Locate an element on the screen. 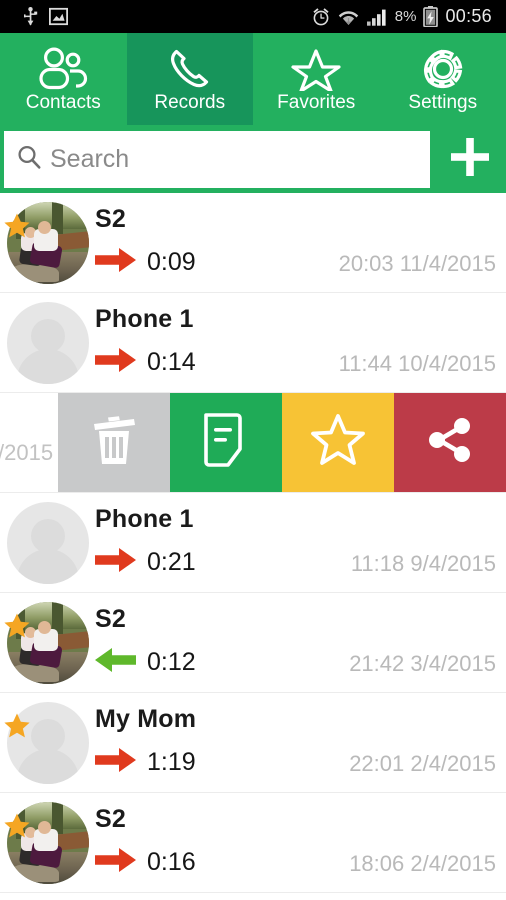 The width and height of the screenshot is (506, 900). plus-icon is located at coordinates (470, 159).